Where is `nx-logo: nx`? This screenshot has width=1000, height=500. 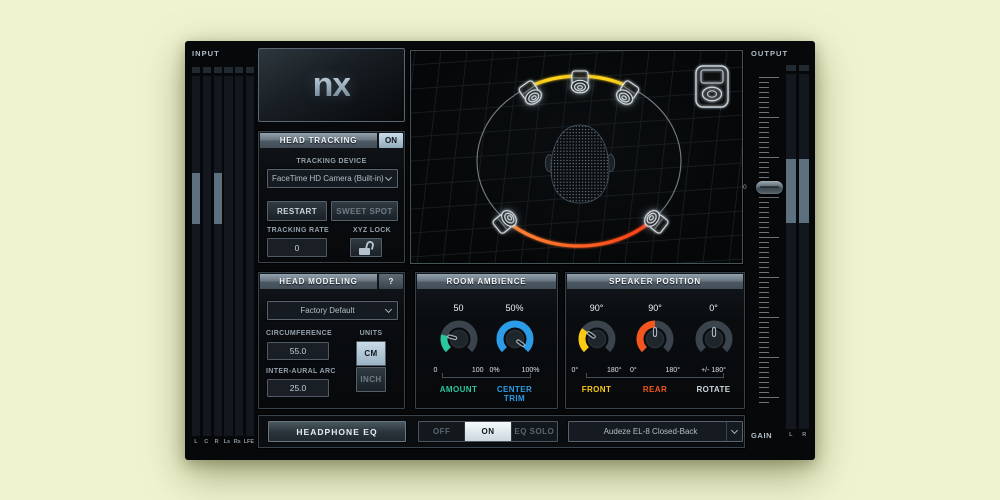
nx-logo: nx is located at coordinates (331, 85).